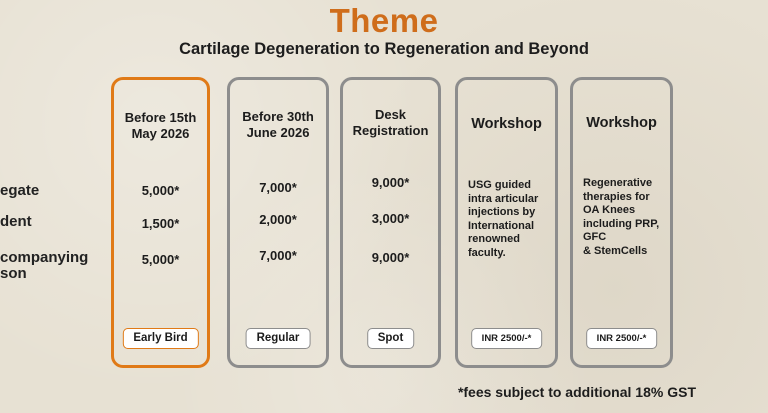 The width and height of the screenshot is (768, 413). What do you see at coordinates (390, 257) in the screenshot?
I see `price-accompanying: 9,000*` at bounding box center [390, 257].